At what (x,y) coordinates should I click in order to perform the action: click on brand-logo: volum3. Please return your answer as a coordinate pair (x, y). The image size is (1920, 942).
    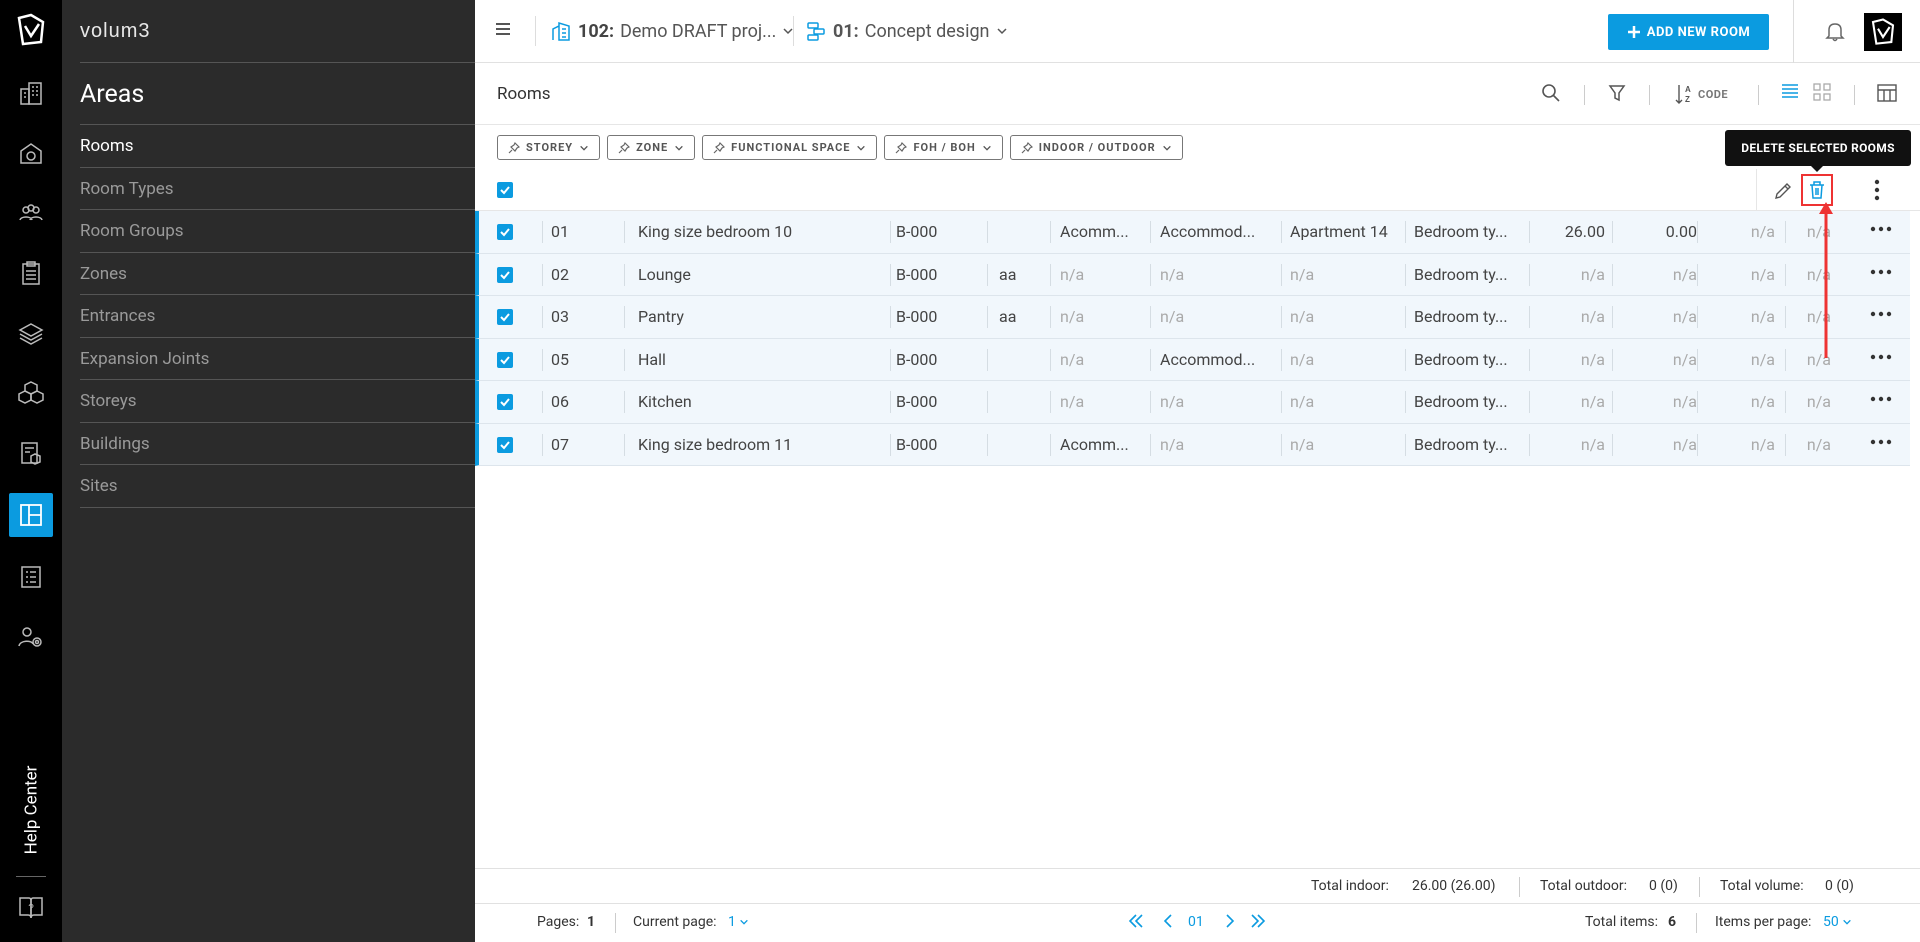
    Looking at the image, I should click on (115, 31).